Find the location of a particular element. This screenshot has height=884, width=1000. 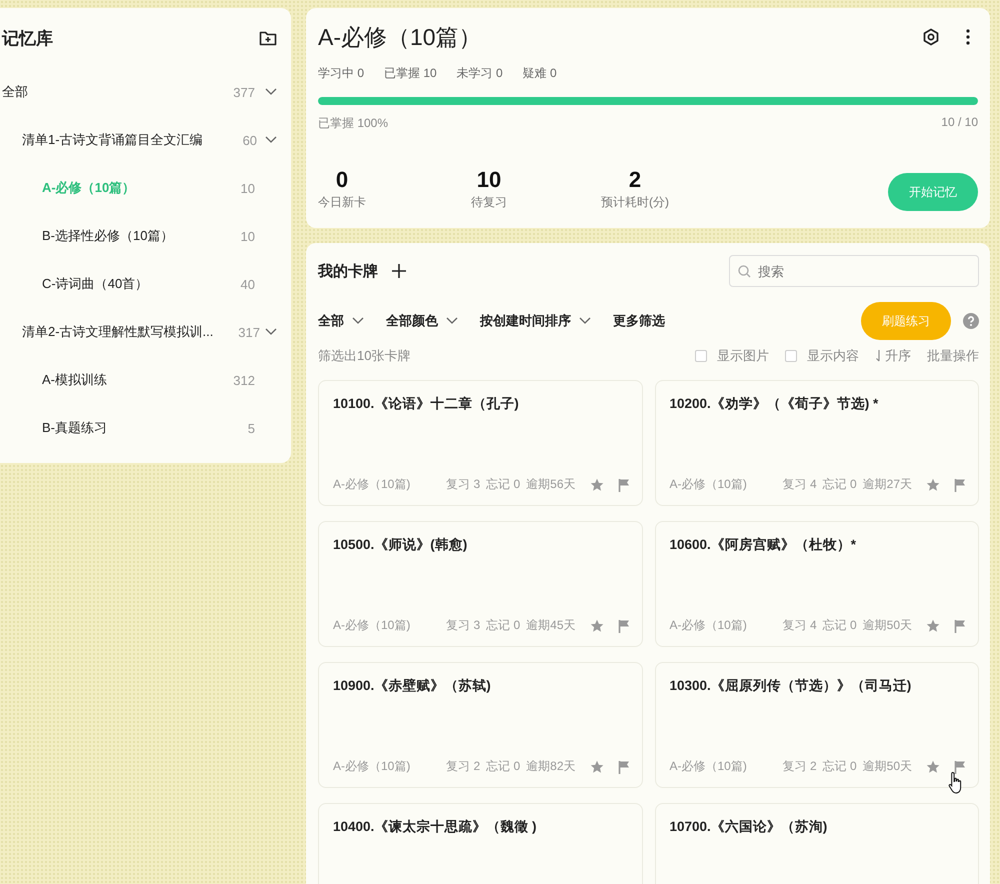

panel-title: 我的卡牌 is located at coordinates (348, 271).